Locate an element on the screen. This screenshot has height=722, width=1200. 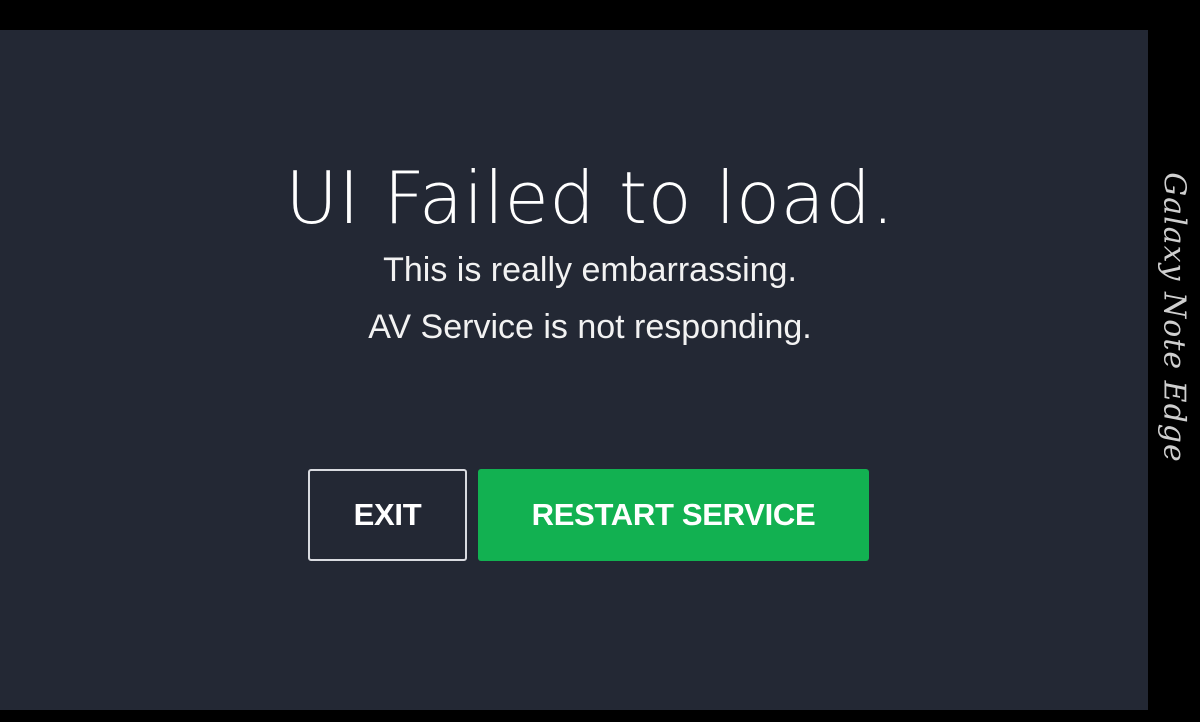
restart-service-button: RESTART SERVICE is located at coordinates (673, 515).